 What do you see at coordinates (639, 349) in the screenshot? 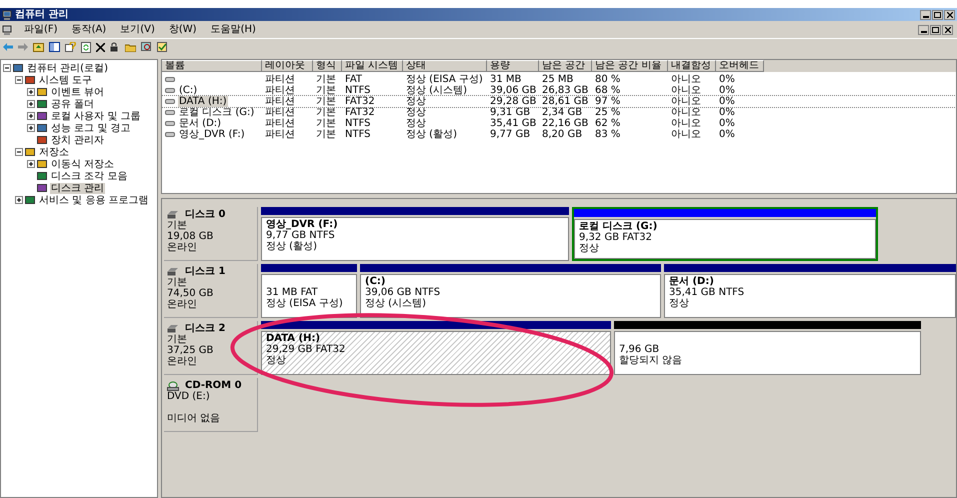
I see `partition-detail: 7,96 GB` at bounding box center [639, 349].